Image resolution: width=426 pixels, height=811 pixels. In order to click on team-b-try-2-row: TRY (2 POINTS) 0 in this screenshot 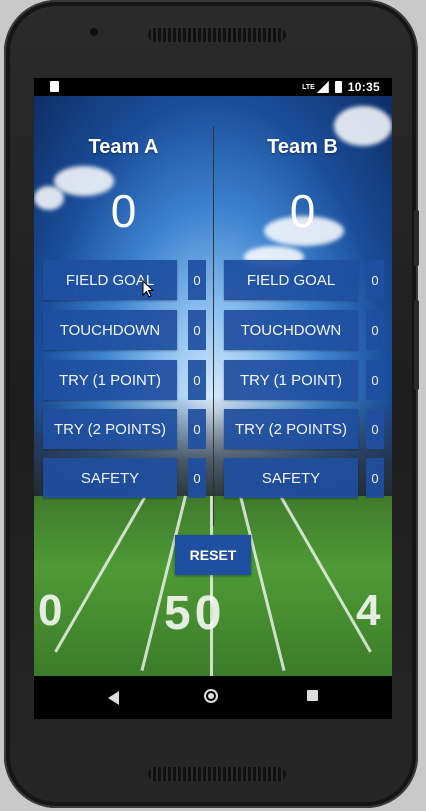, I will do `click(304, 429)`.